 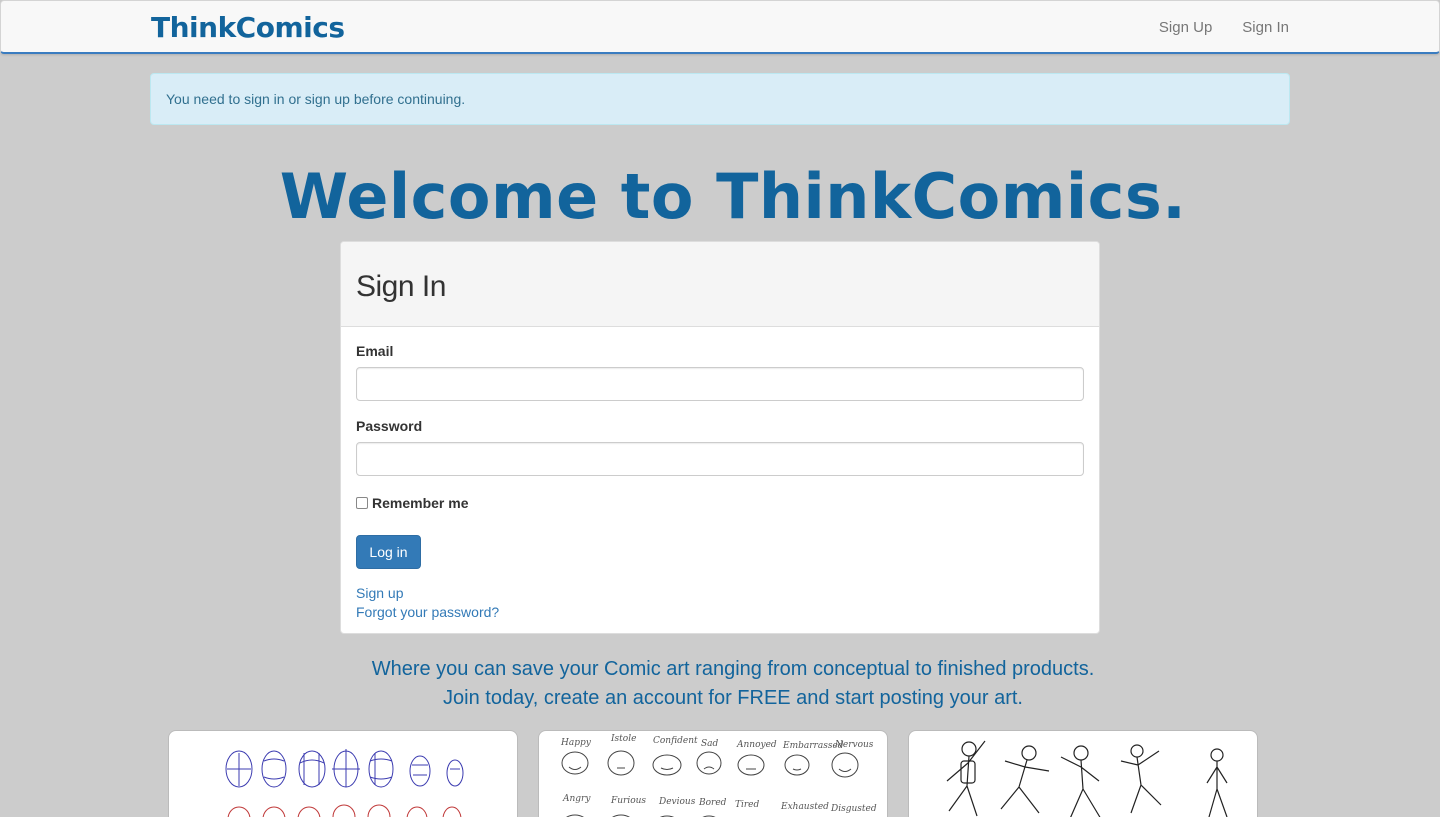 I want to click on gallery-card-head-sketches, so click(x=343, y=773).